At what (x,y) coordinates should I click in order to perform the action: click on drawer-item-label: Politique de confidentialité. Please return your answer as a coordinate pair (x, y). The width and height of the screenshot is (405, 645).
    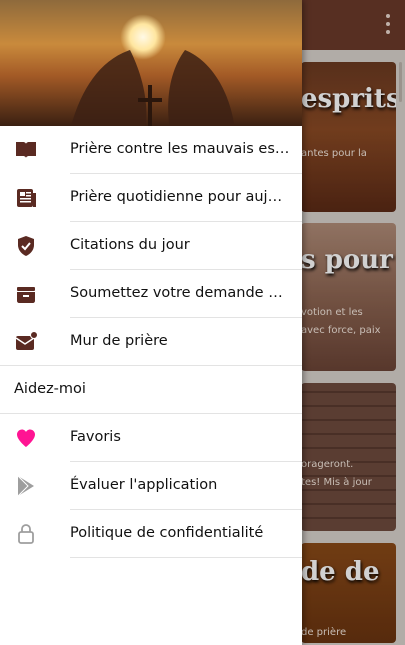
    Looking at the image, I should click on (167, 533).